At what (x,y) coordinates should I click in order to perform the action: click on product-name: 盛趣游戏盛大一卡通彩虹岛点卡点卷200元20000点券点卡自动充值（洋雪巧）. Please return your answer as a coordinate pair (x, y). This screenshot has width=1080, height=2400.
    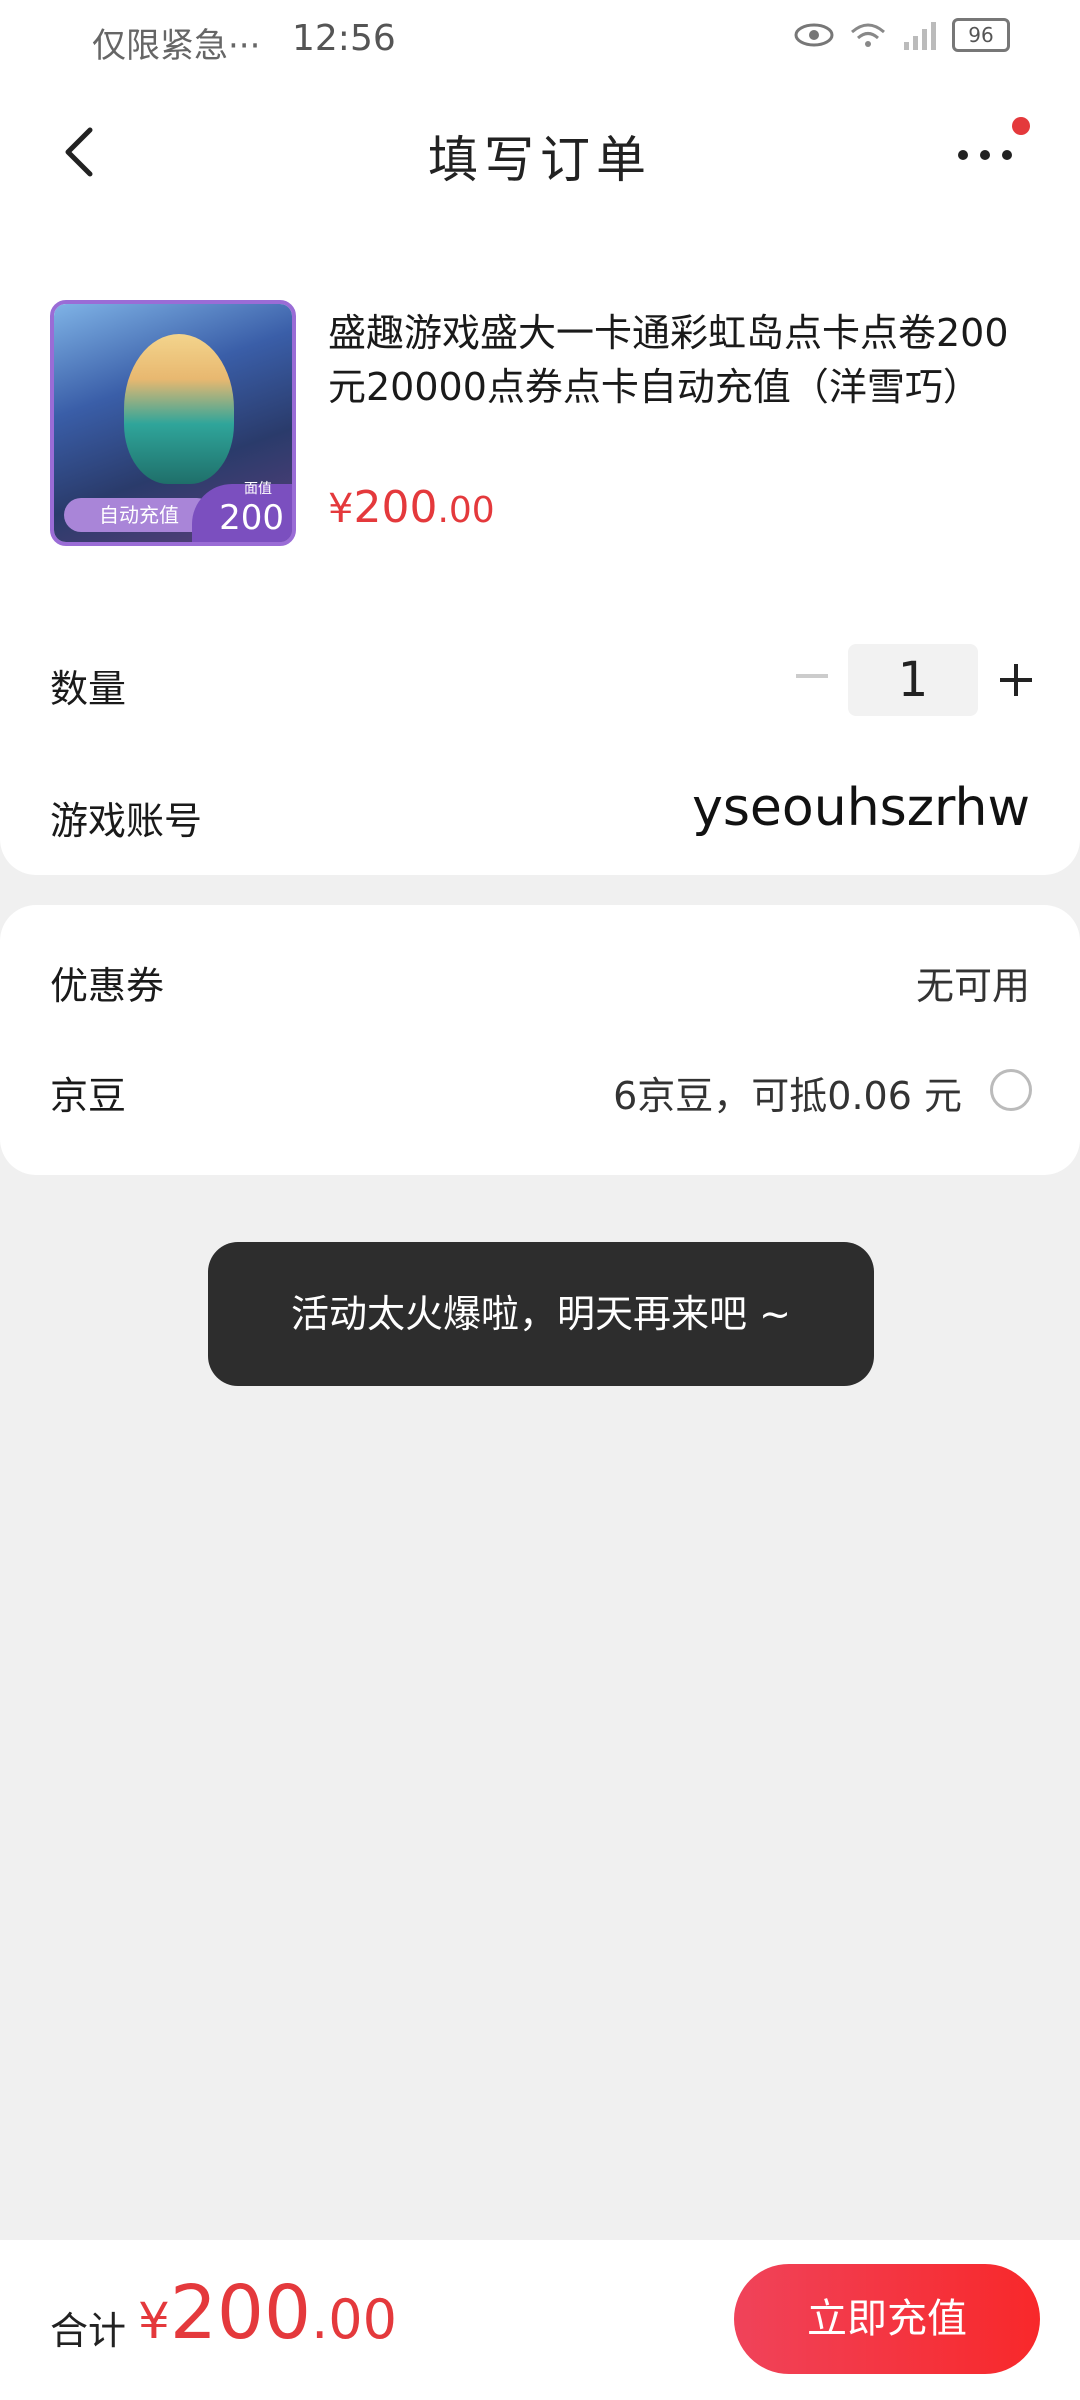
    Looking at the image, I should click on (668, 360).